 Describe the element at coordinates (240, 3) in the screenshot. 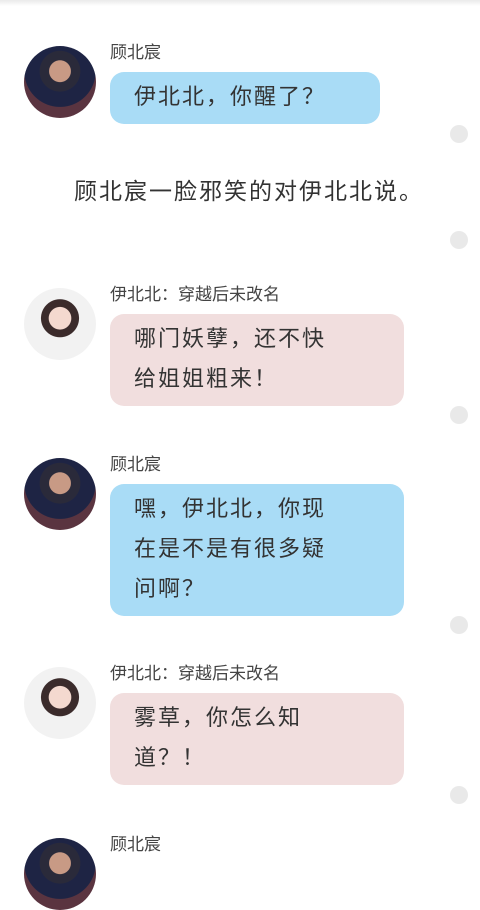

I see `top-edge` at that location.